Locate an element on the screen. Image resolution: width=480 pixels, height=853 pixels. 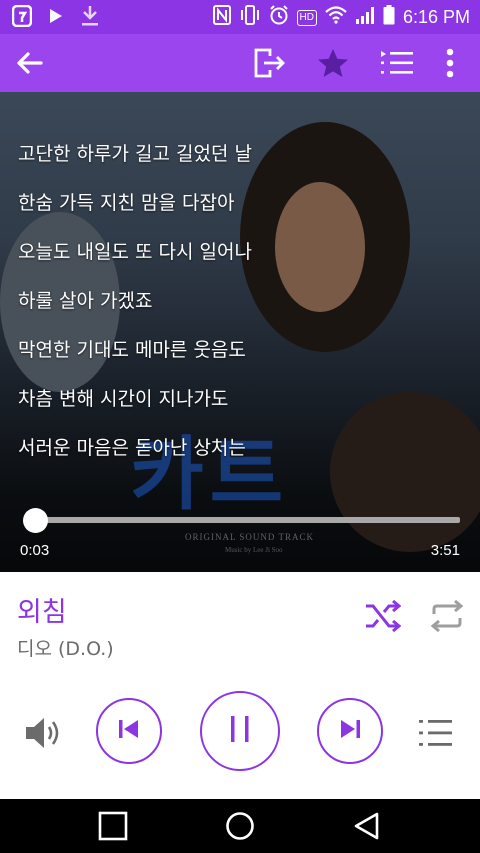
home-circle-icon is located at coordinates (240, 826).